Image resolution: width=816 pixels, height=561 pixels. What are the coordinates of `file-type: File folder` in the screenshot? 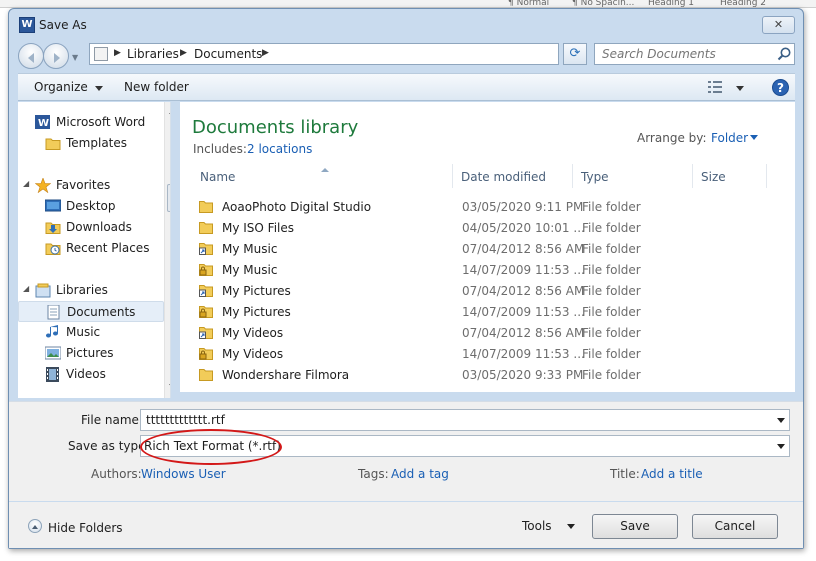 It's located at (611, 312).